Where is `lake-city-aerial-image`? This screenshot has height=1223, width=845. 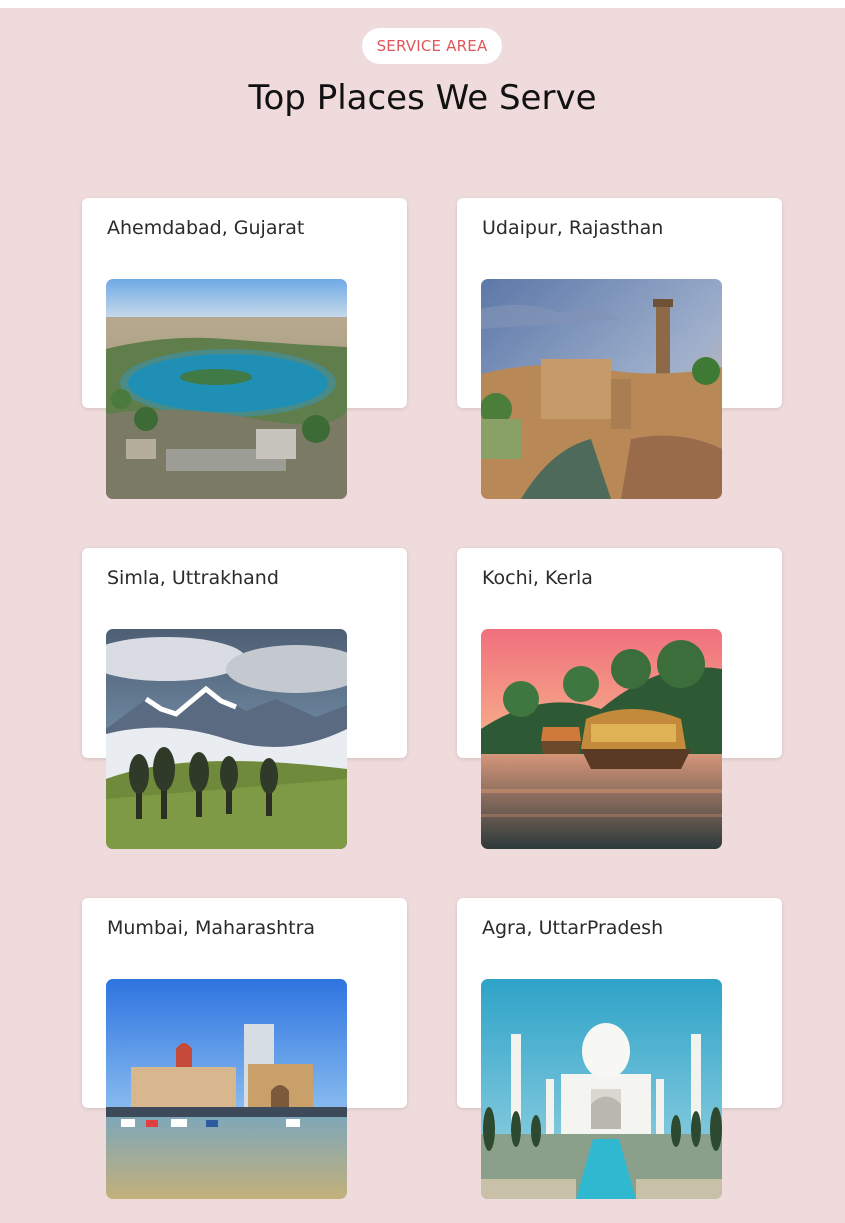 lake-city-aerial-image is located at coordinates (226, 389).